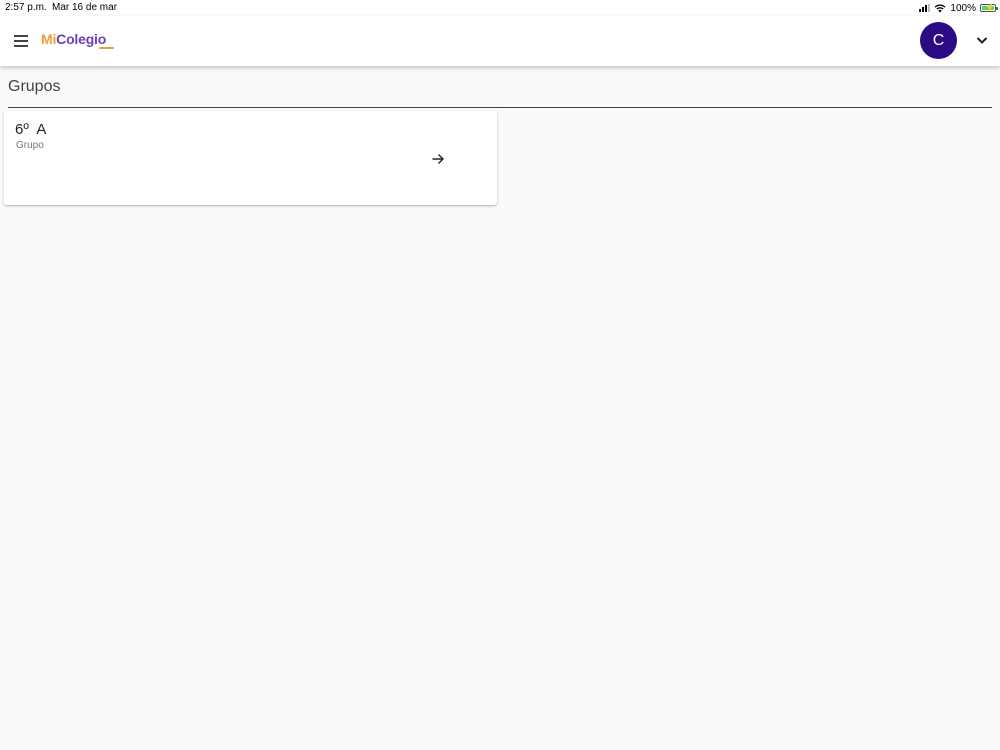 This screenshot has width=1000, height=750. I want to click on battery-percentage: 100%, so click(963, 8).